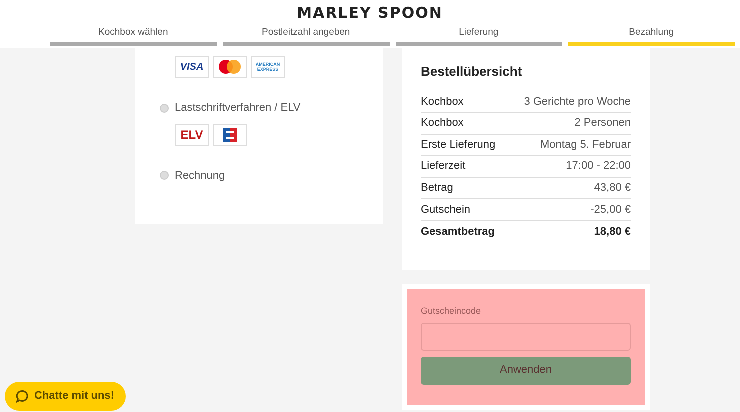 The width and height of the screenshot is (740, 412). I want to click on row-label: Betrag, so click(437, 188).